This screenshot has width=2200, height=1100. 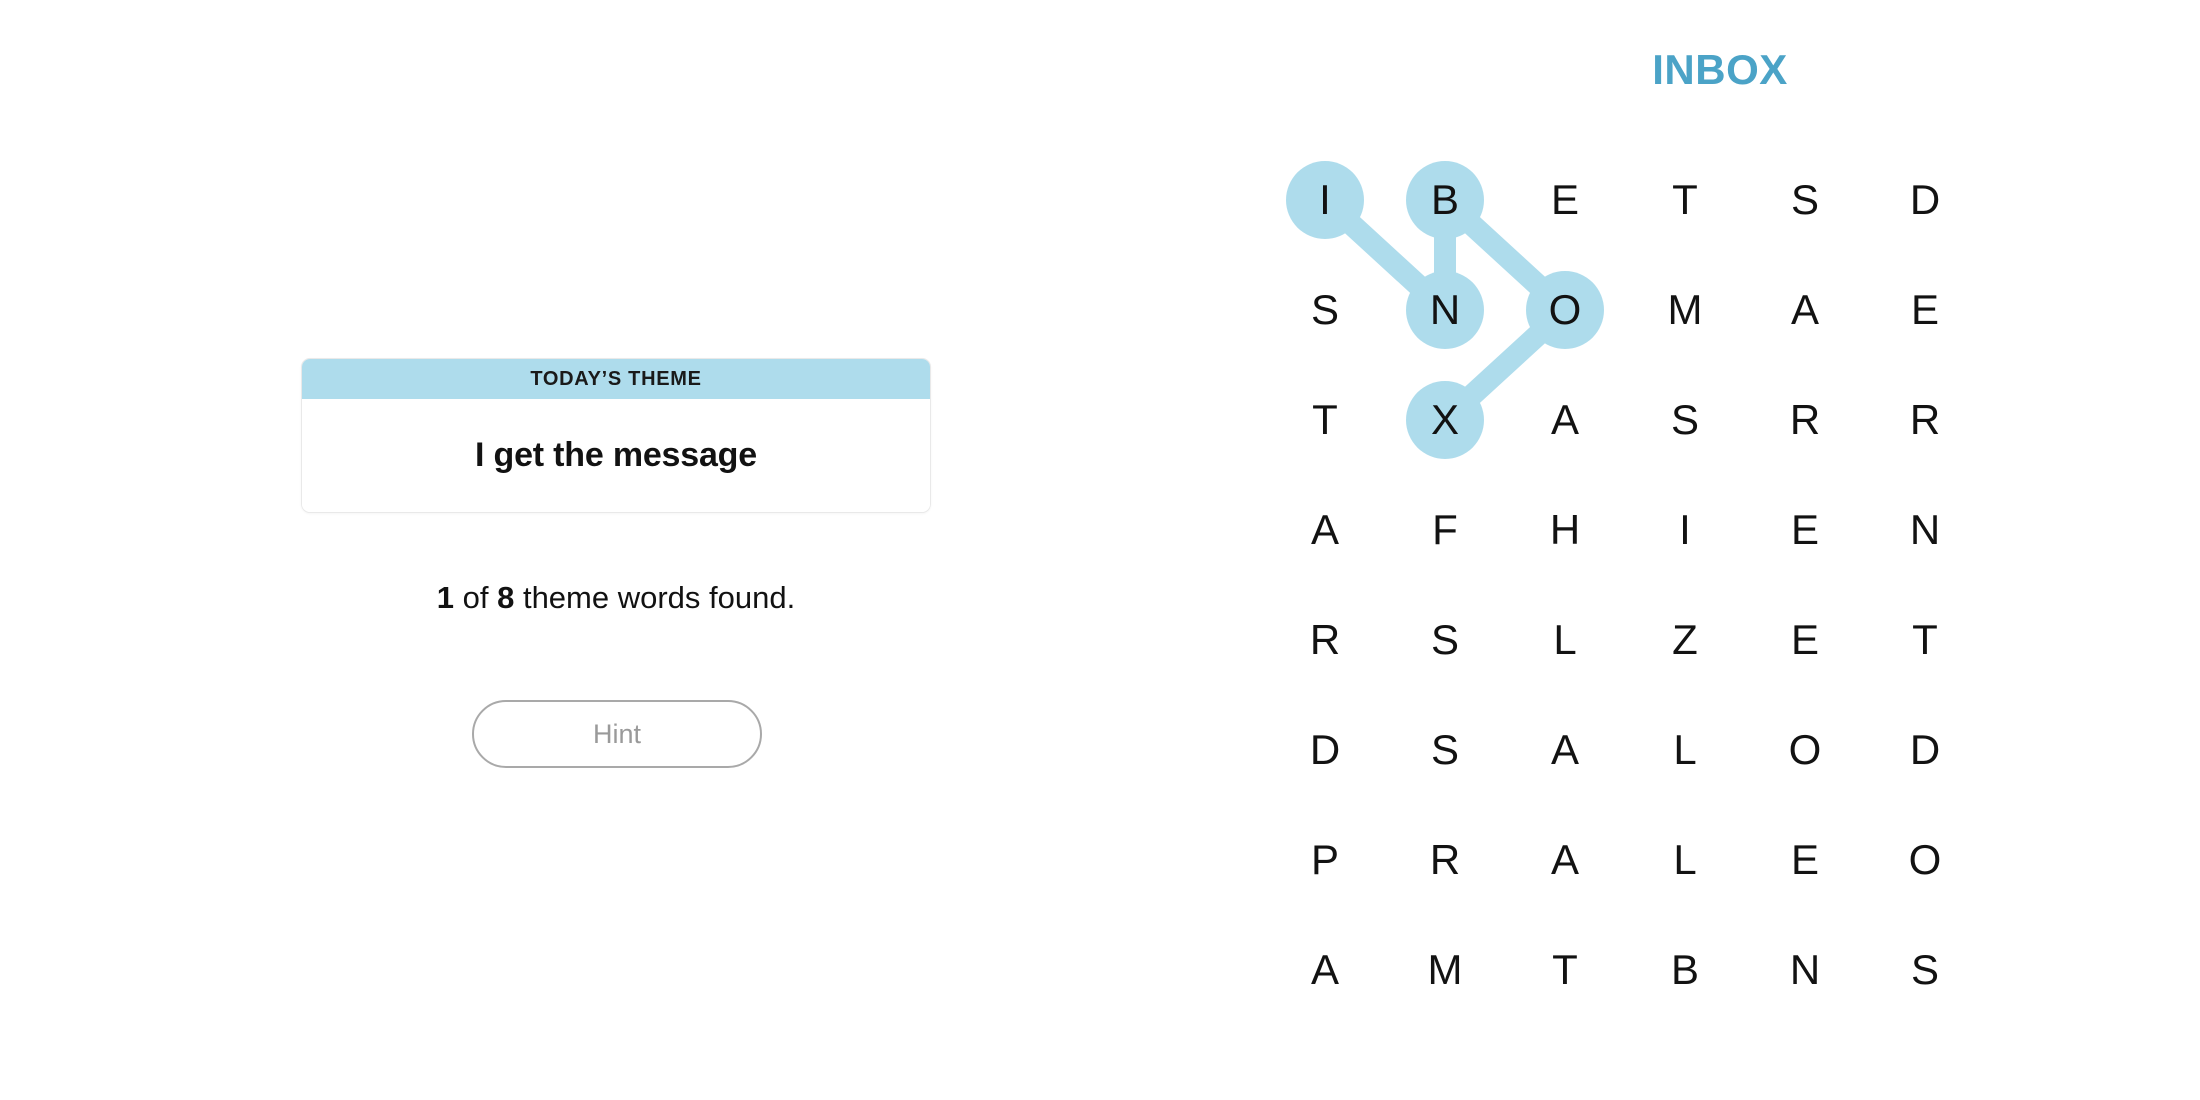 What do you see at coordinates (1685, 970) in the screenshot?
I see `grid-letter: B` at bounding box center [1685, 970].